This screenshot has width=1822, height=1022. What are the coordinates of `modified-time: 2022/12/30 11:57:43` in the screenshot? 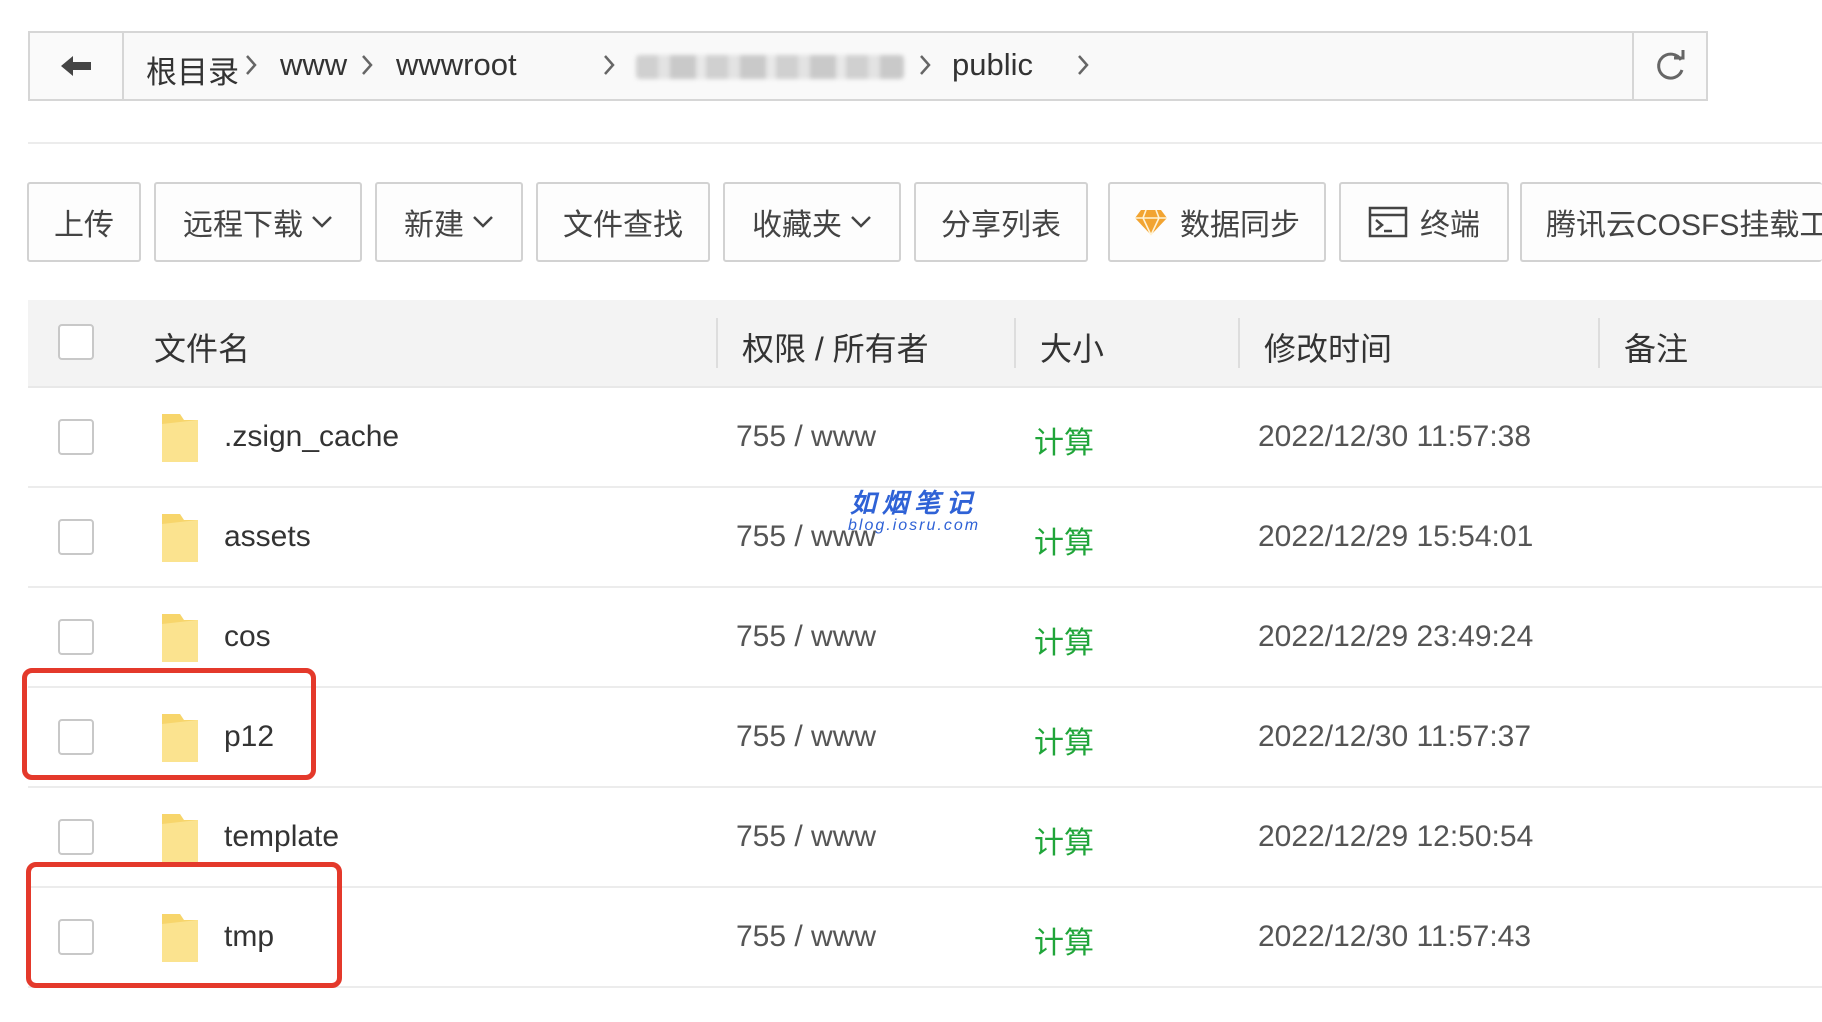 It's located at (1395, 936).